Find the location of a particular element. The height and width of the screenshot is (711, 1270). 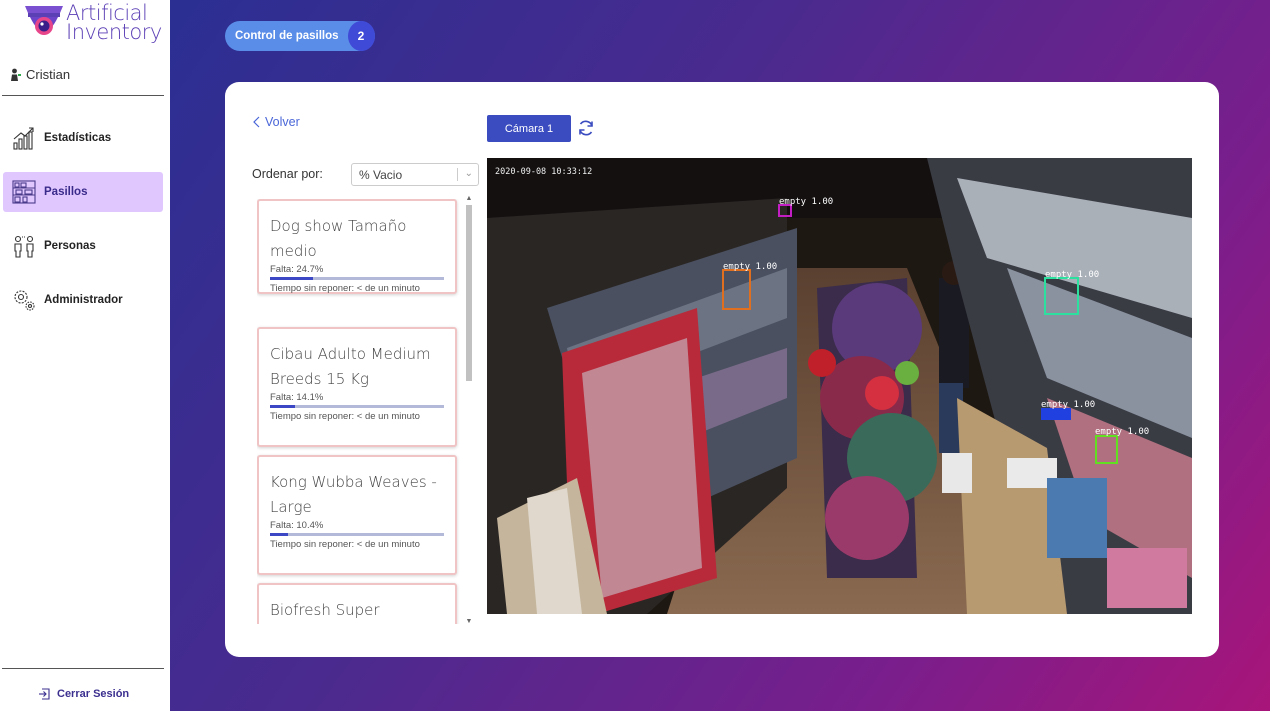

sidebar-item-personas: Personas is located at coordinates (83, 246).